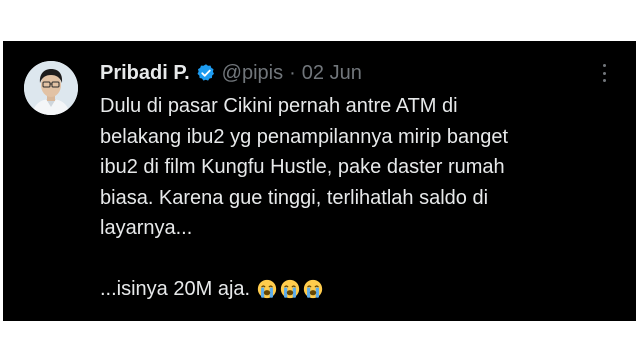 The height and width of the screenshot is (360, 640). I want to click on avatar, so click(51, 88).